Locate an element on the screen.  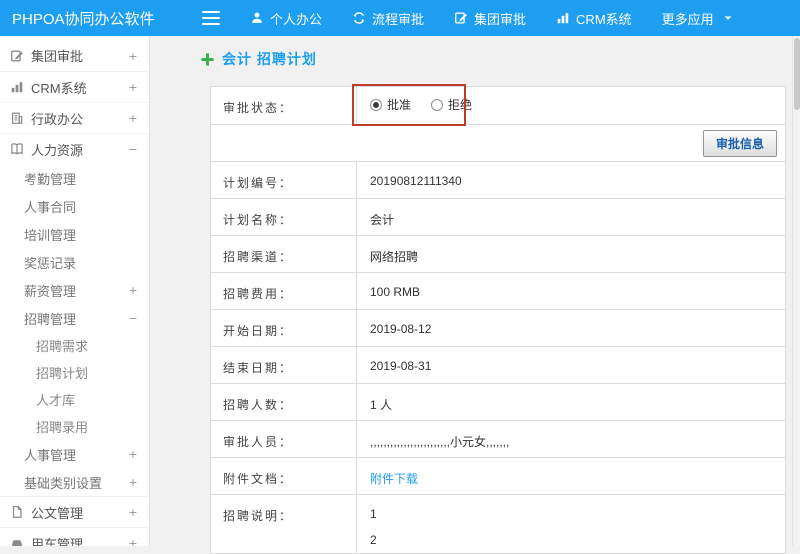
office-icon is located at coordinates (17, 118).